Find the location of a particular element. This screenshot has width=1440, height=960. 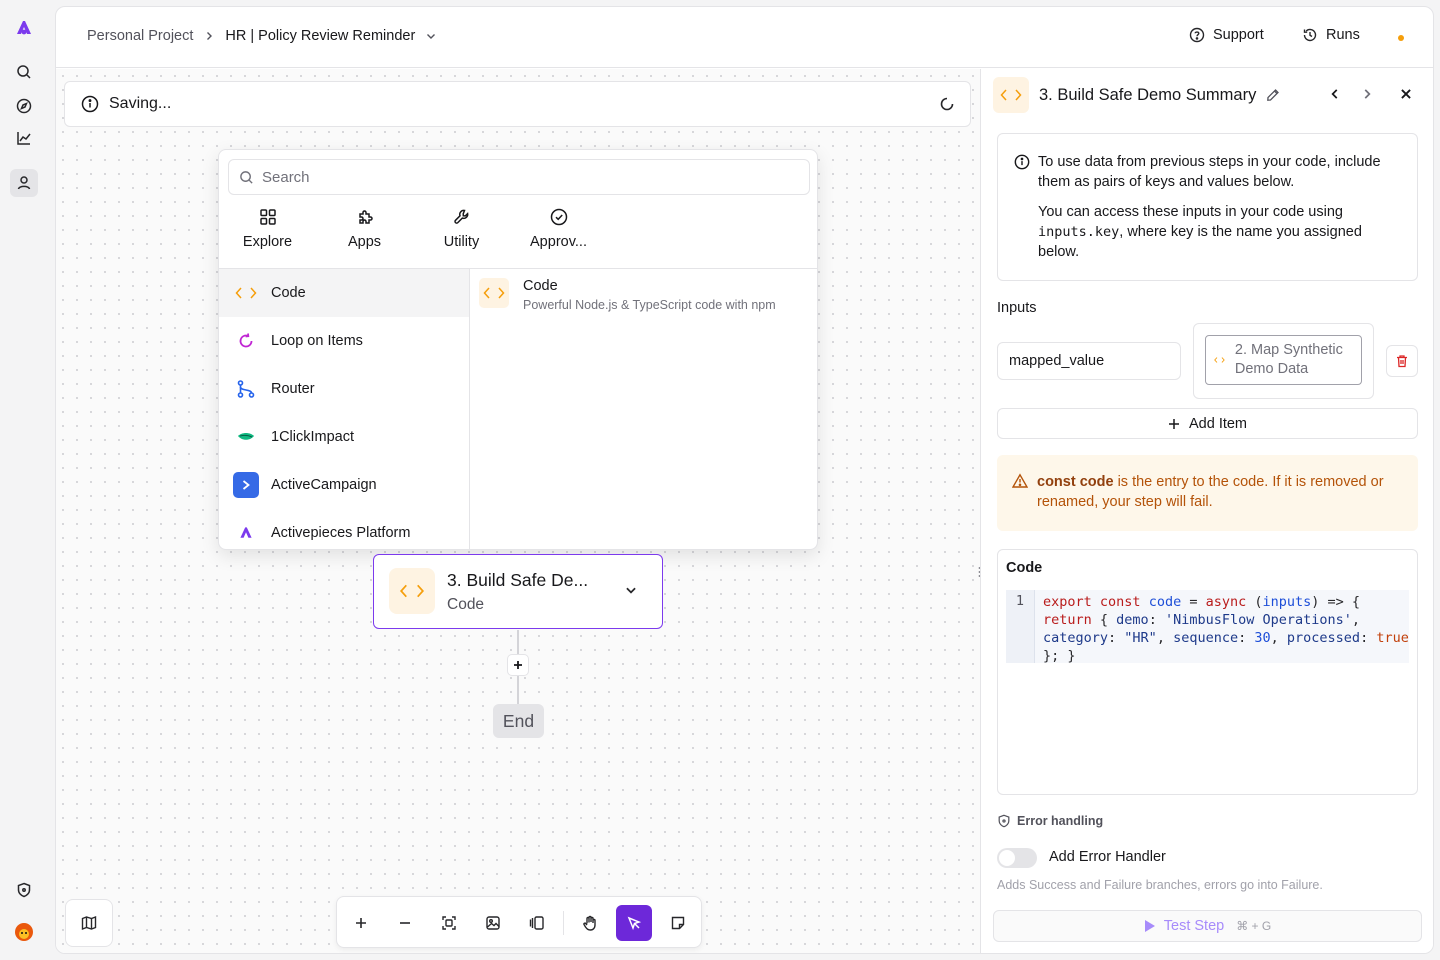

panel-header: 3. Build Safe Demo Summary is located at coordinates (1136, 95).